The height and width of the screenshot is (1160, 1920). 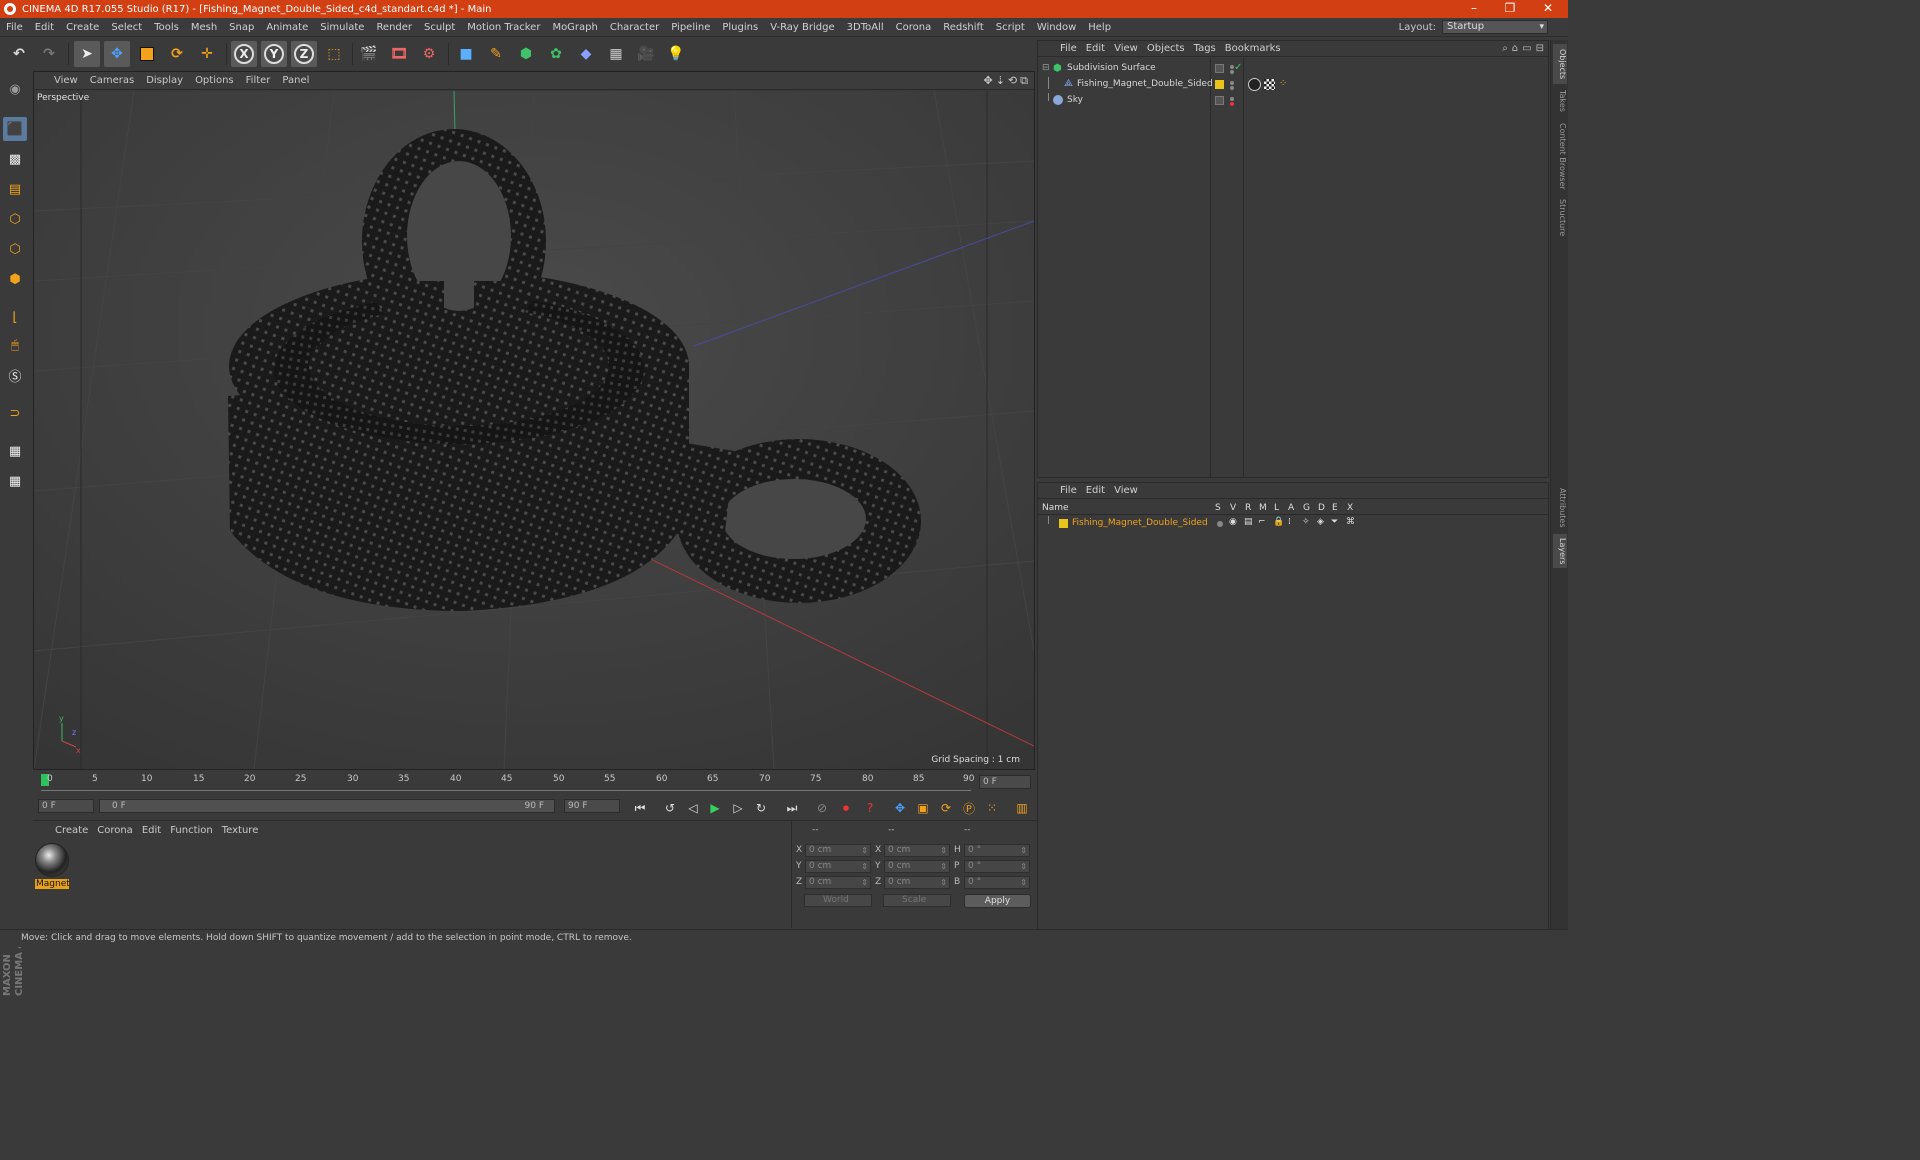 What do you see at coordinates (177, 54) in the screenshot?
I see `rotate-tool-icon: ⟳` at bounding box center [177, 54].